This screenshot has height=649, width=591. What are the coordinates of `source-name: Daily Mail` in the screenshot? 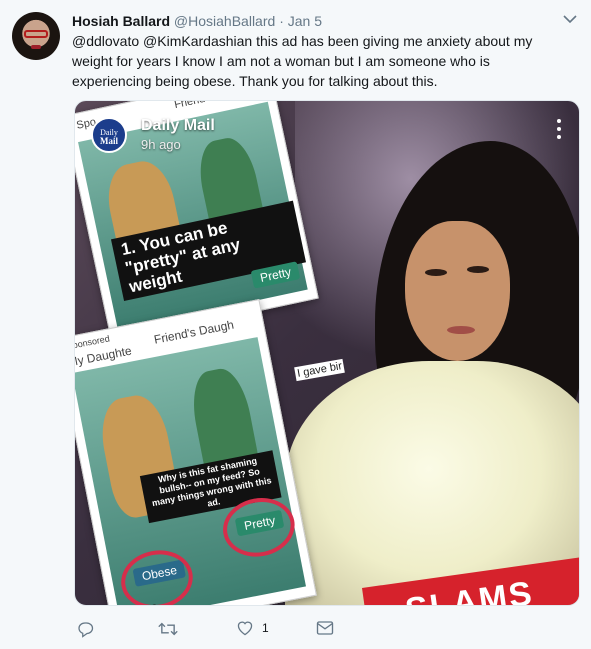 It's located at (178, 125).